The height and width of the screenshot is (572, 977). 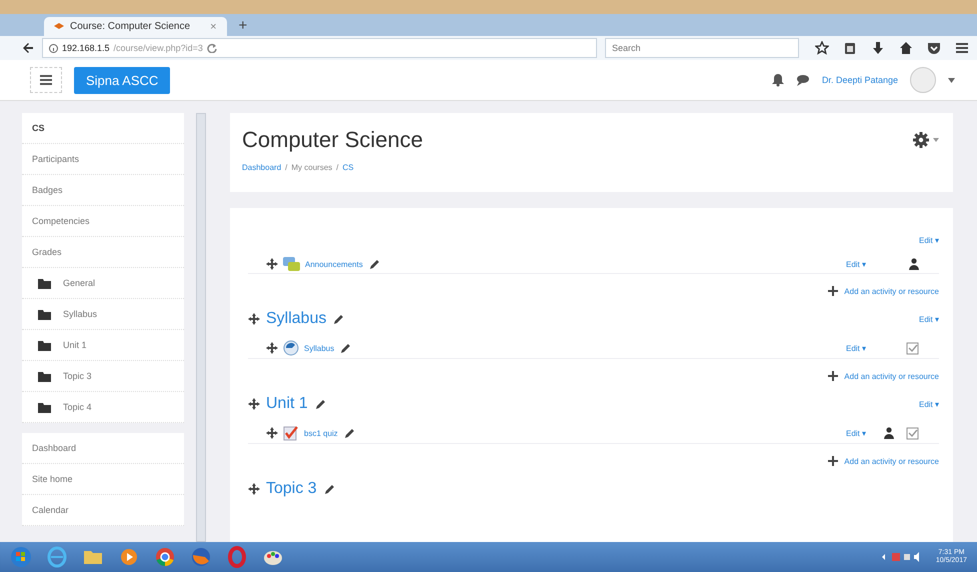 What do you see at coordinates (59, 26) in the screenshot?
I see `hat-icon` at bounding box center [59, 26].